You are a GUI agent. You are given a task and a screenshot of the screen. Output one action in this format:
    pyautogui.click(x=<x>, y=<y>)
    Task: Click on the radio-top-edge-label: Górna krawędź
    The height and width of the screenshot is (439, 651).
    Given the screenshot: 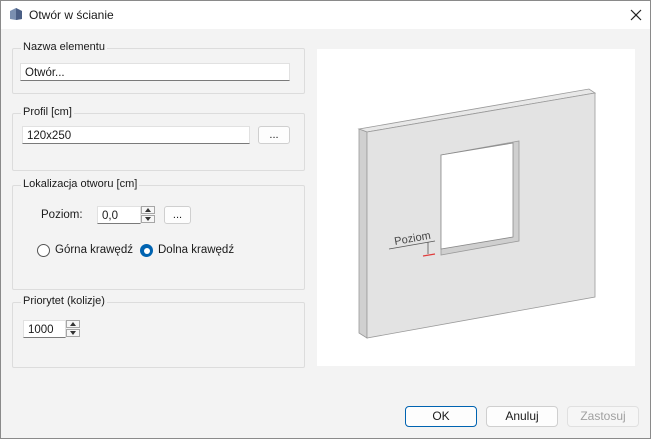 What is the action you would take?
    pyautogui.click(x=94, y=250)
    